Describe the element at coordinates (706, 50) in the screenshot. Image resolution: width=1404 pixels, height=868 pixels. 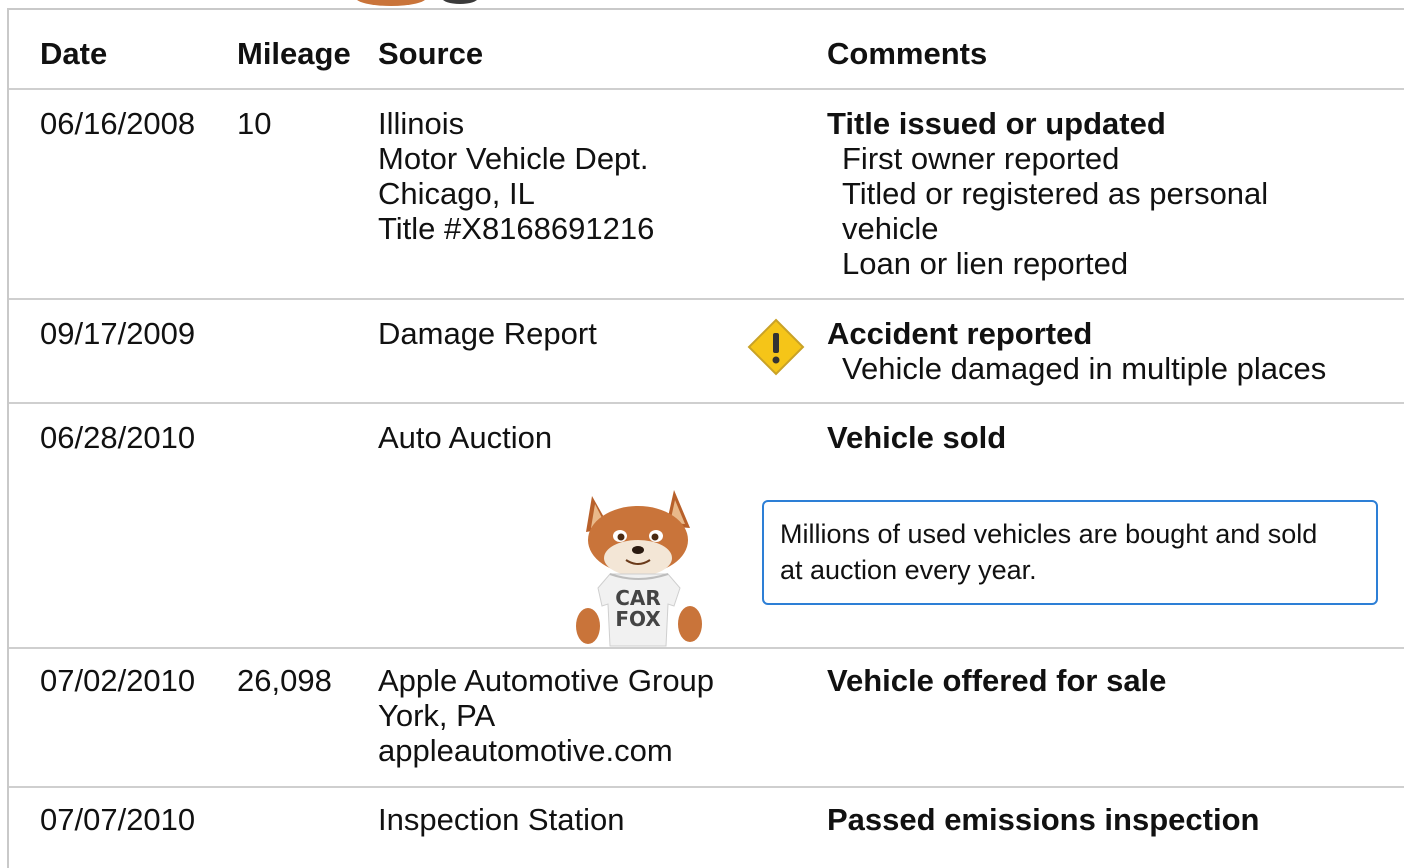
I see `table-header: Date Mileage Source Comments` at that location.